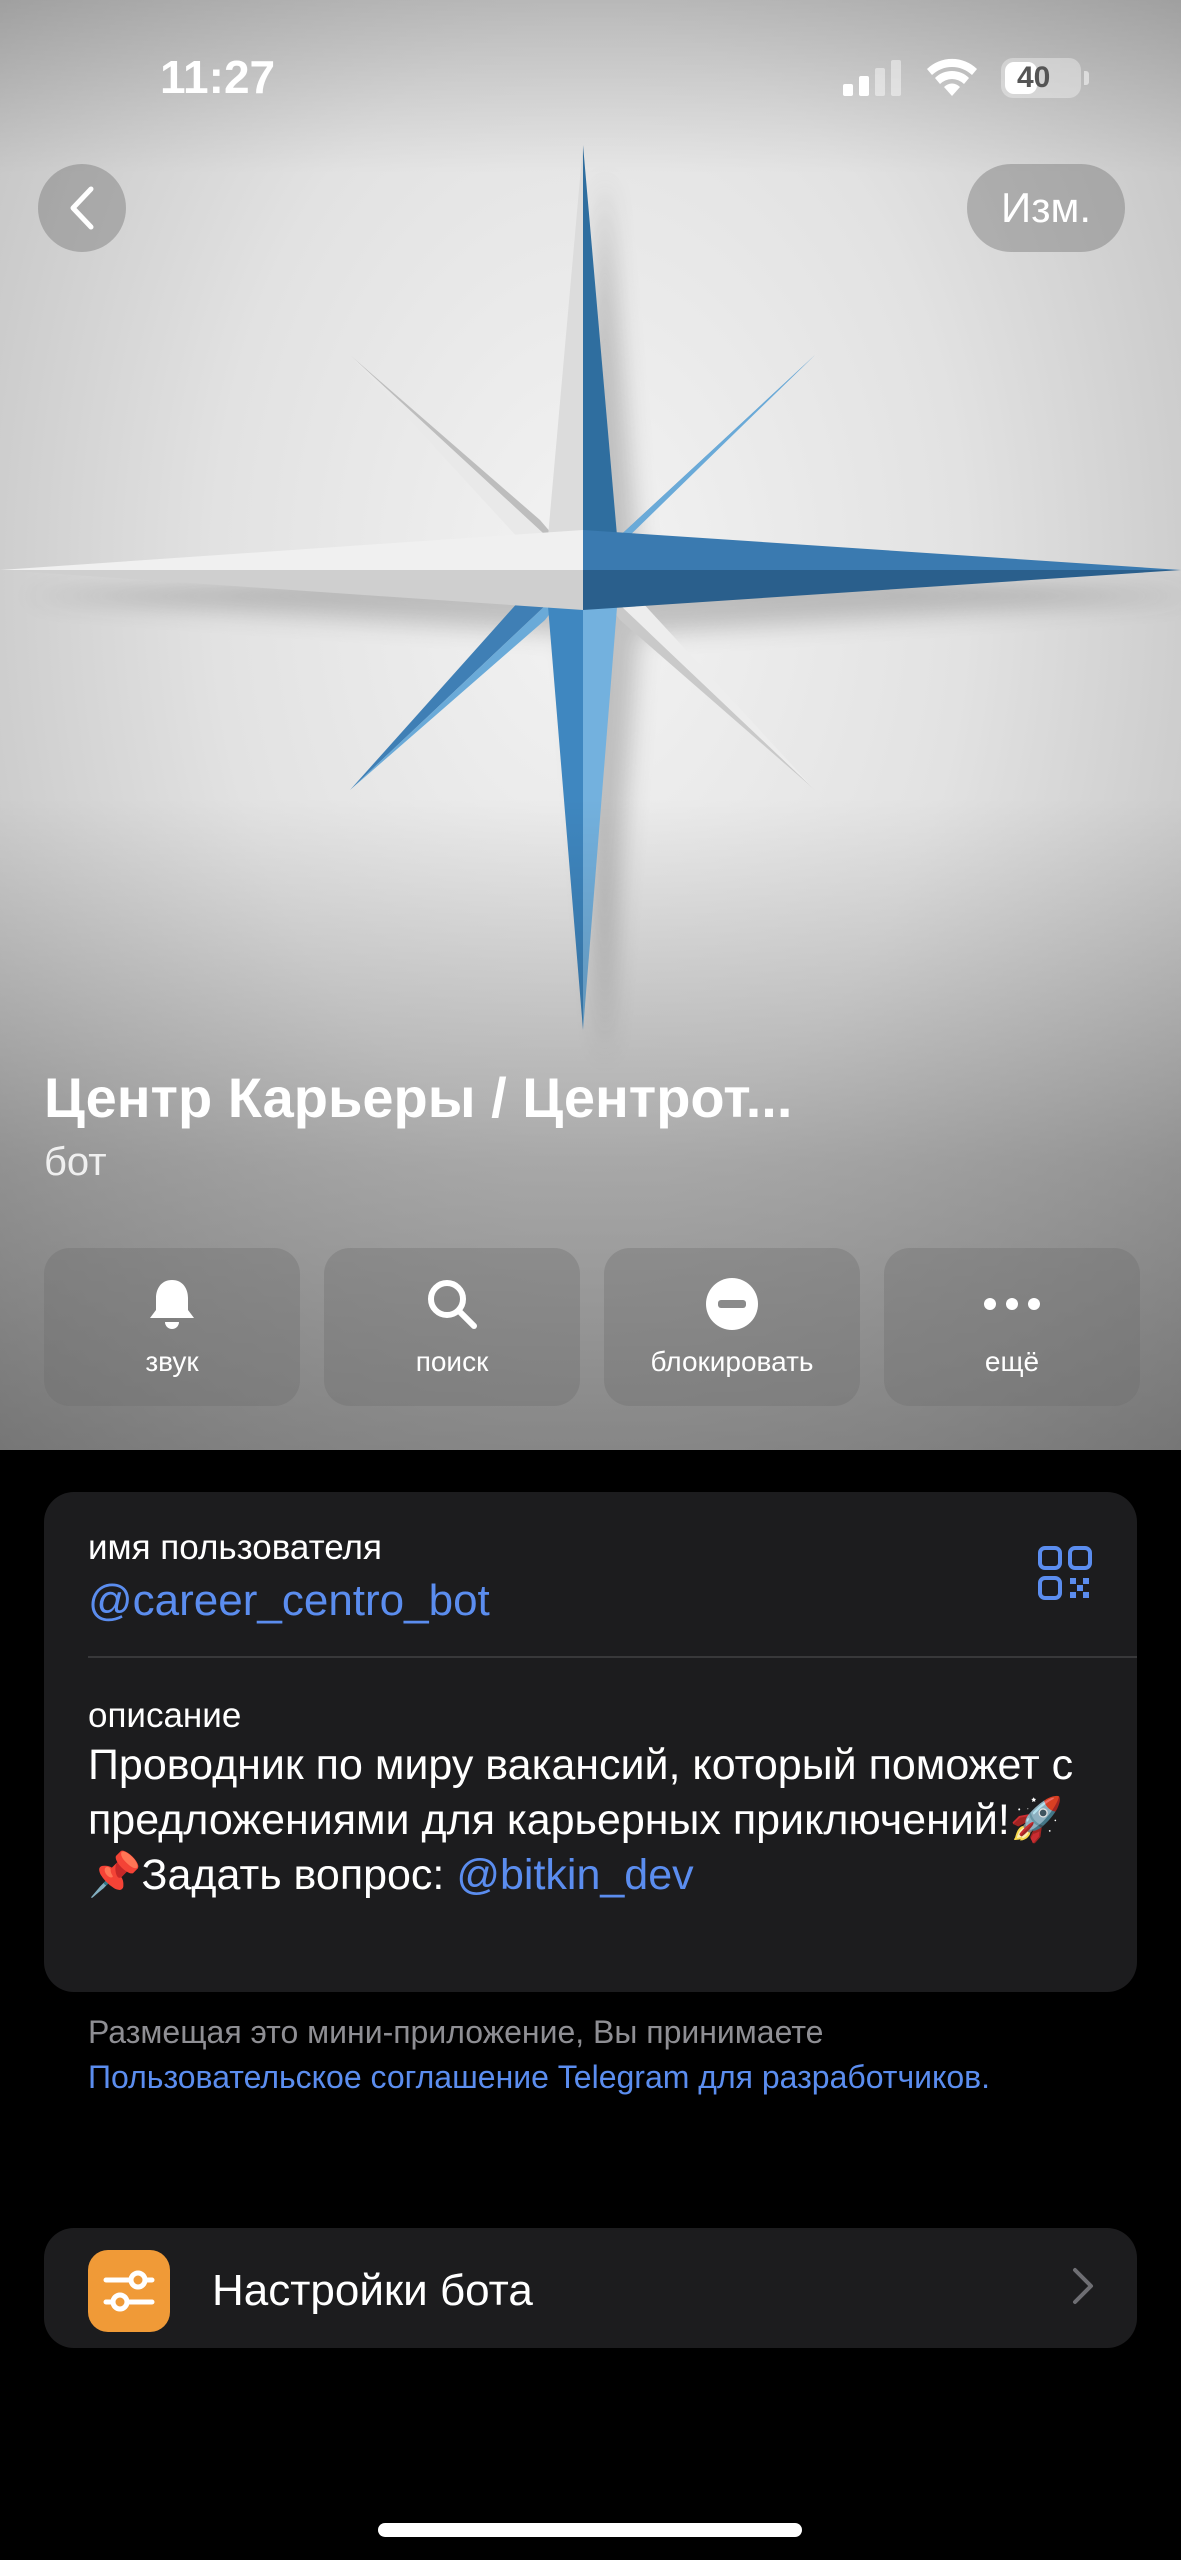 The image size is (1181, 2560). I want to click on more-icon, so click(1012, 1304).